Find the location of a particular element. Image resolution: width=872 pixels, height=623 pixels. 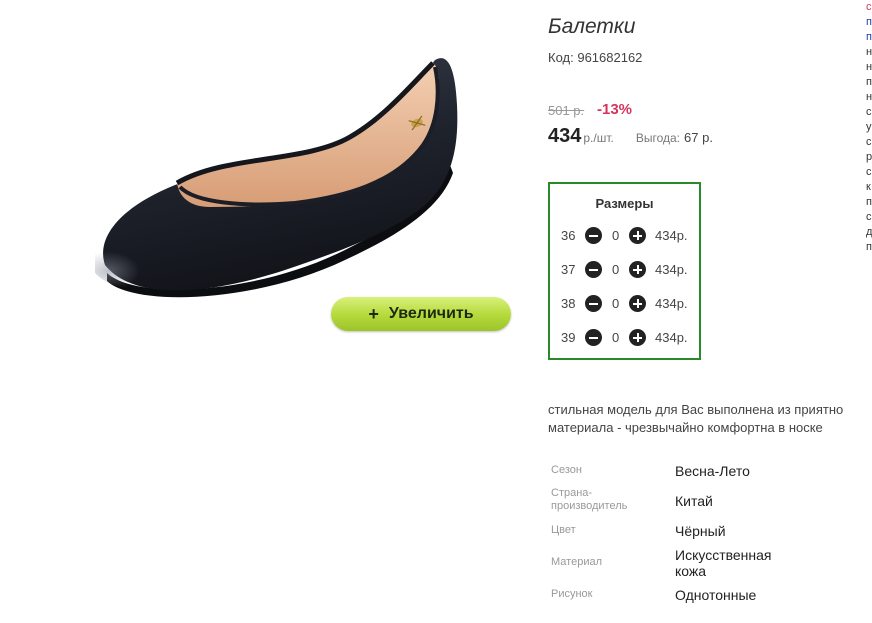

zoom-button-label: Увеличить is located at coordinates (431, 313).